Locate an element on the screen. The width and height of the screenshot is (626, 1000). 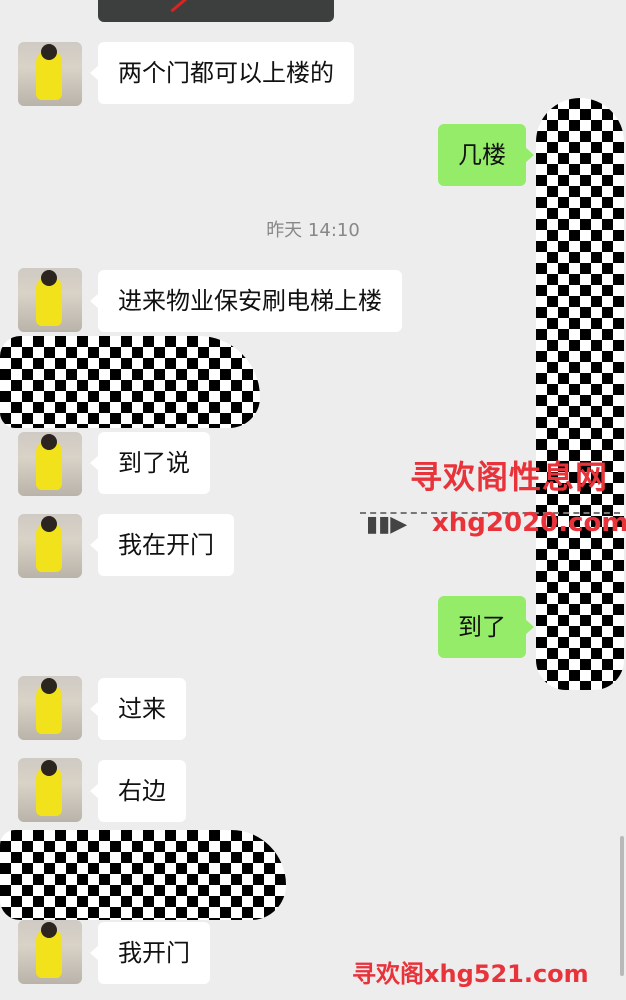
watermark-title: 寻欢阁性息网 is located at coordinates (509, 477).